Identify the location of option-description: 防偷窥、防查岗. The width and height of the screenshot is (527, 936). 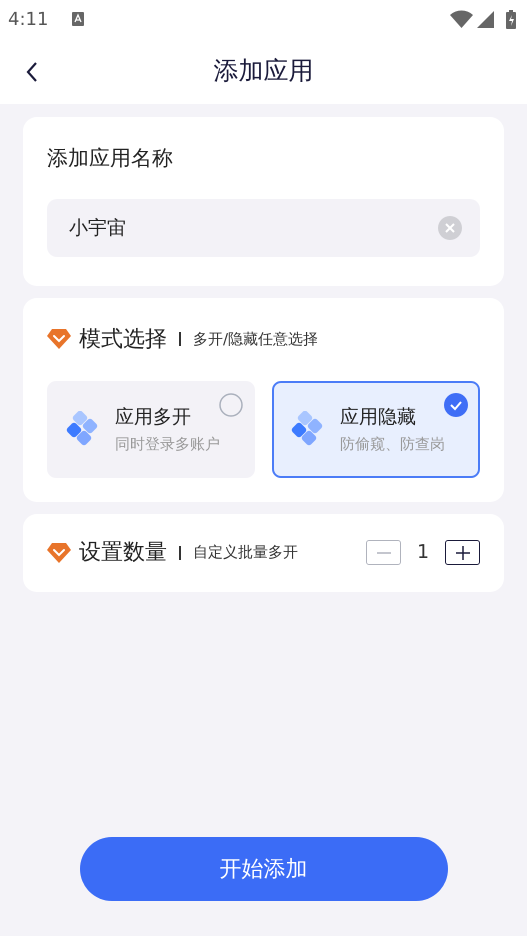
(392, 444).